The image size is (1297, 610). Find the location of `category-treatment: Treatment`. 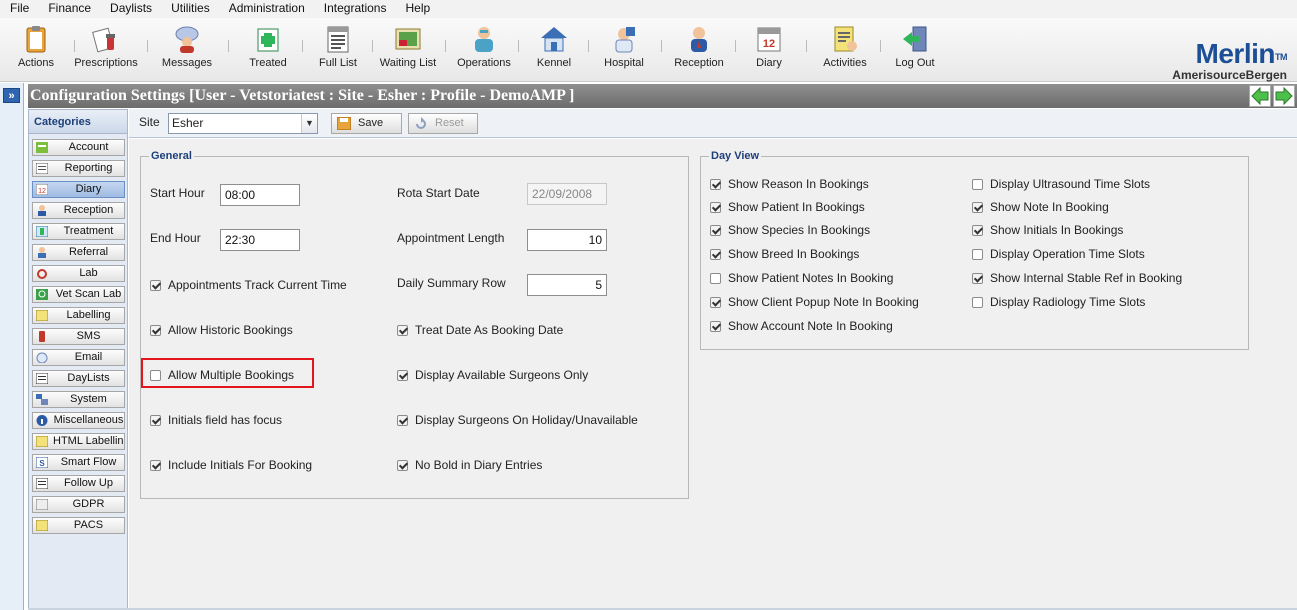

category-treatment: Treatment is located at coordinates (78, 231).